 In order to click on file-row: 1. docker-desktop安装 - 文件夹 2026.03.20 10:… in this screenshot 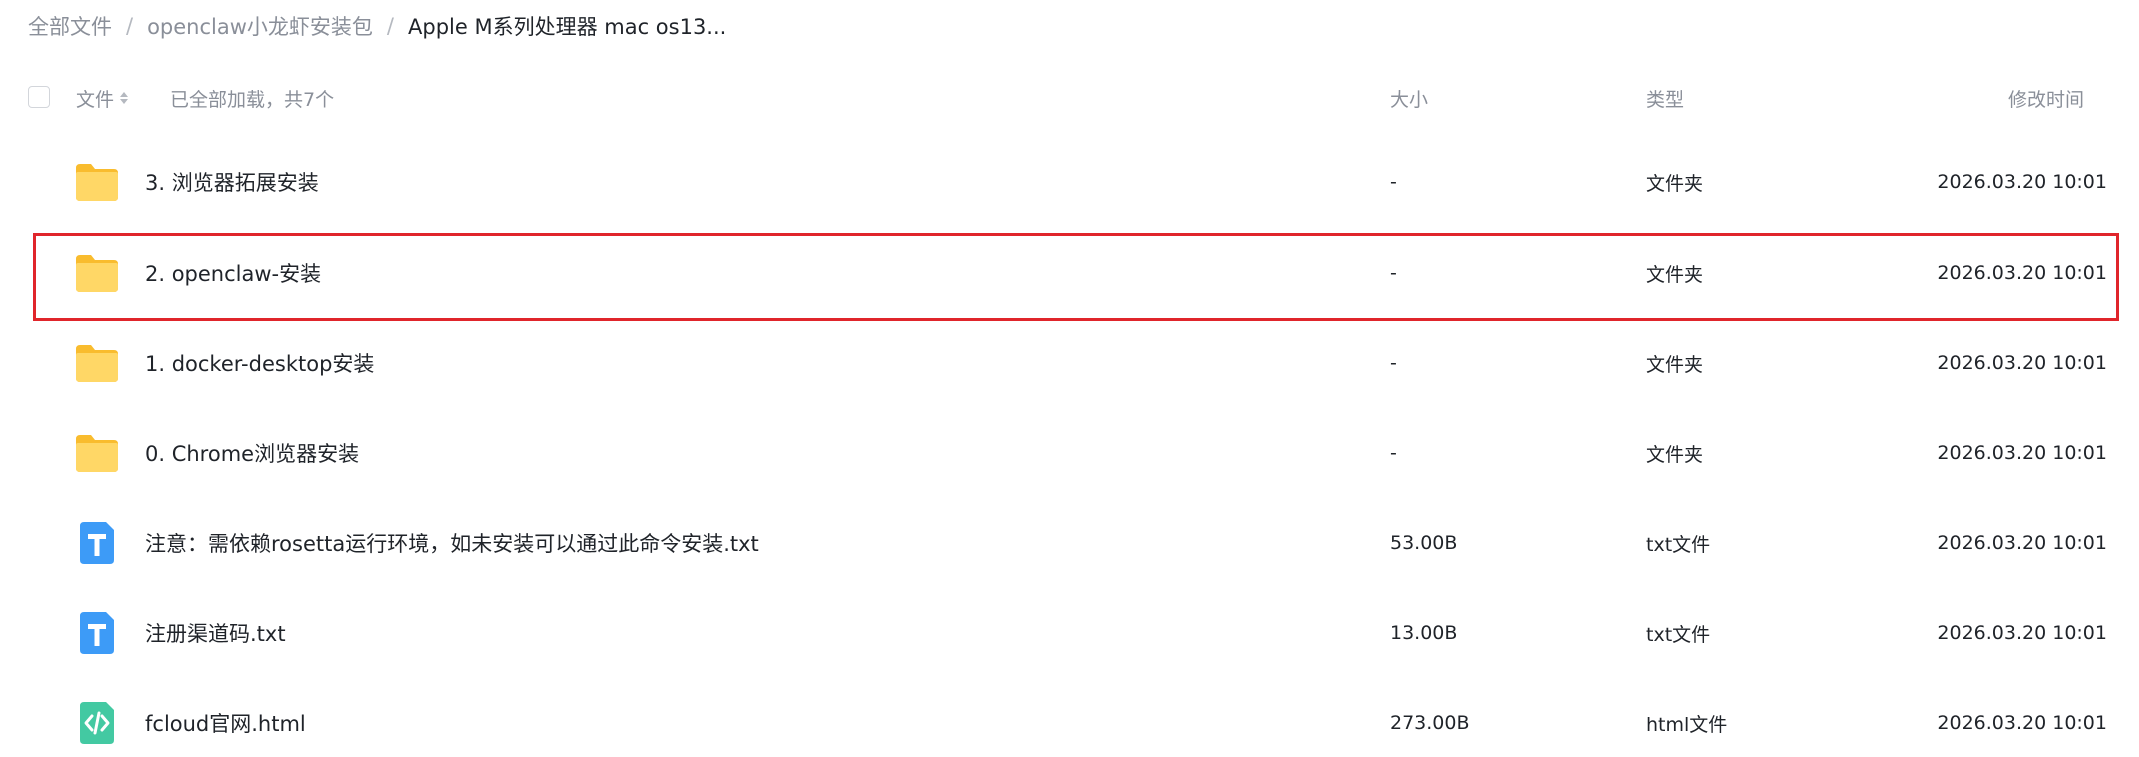, I will do `click(1069, 363)`.